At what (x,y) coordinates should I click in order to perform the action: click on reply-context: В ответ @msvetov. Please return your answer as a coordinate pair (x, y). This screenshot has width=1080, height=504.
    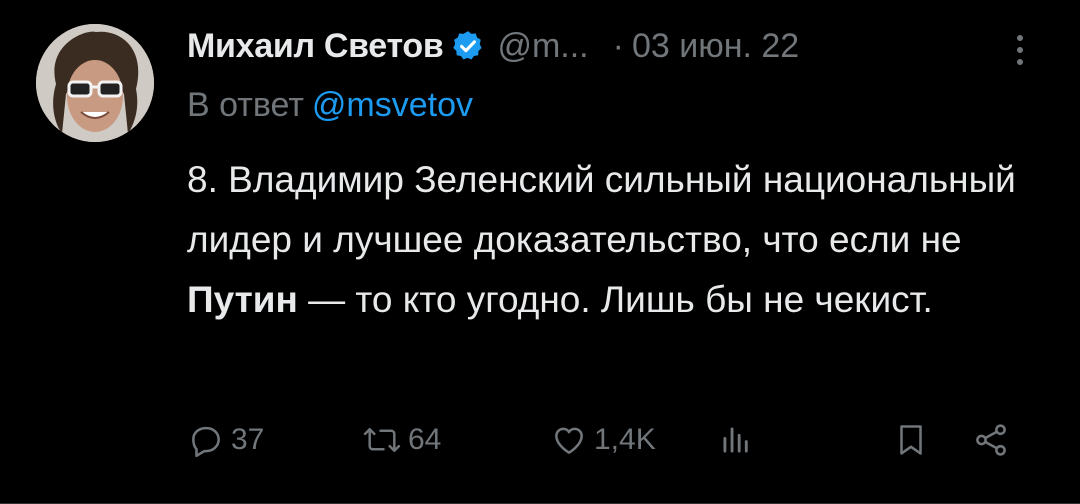
    Looking at the image, I should click on (330, 105).